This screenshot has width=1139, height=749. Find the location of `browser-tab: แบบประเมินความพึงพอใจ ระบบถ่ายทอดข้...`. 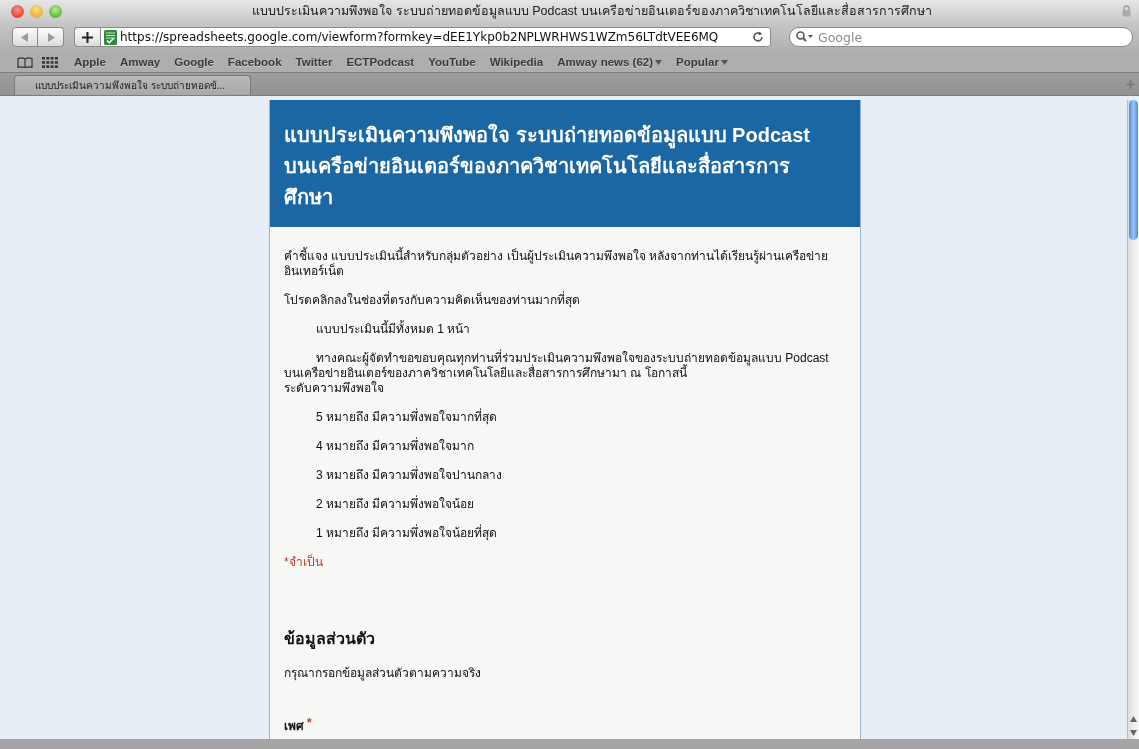

browser-tab: แบบประเมินความพึงพอใจ ระบบถ่ายทอดข้... is located at coordinates (132, 85).